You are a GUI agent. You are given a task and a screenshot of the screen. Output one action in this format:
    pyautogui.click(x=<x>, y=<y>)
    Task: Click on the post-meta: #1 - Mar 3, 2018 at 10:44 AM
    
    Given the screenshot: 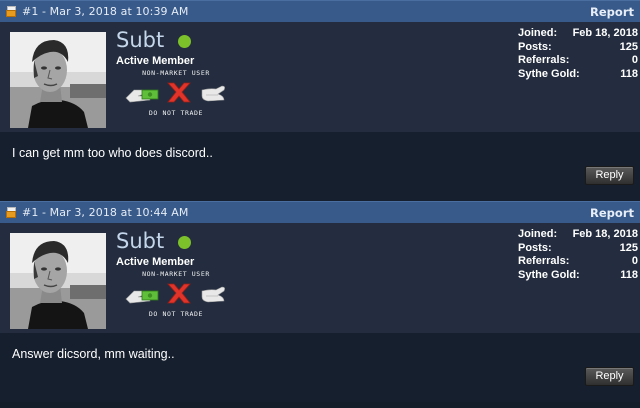 What is the action you would take?
    pyautogui.click(x=306, y=212)
    